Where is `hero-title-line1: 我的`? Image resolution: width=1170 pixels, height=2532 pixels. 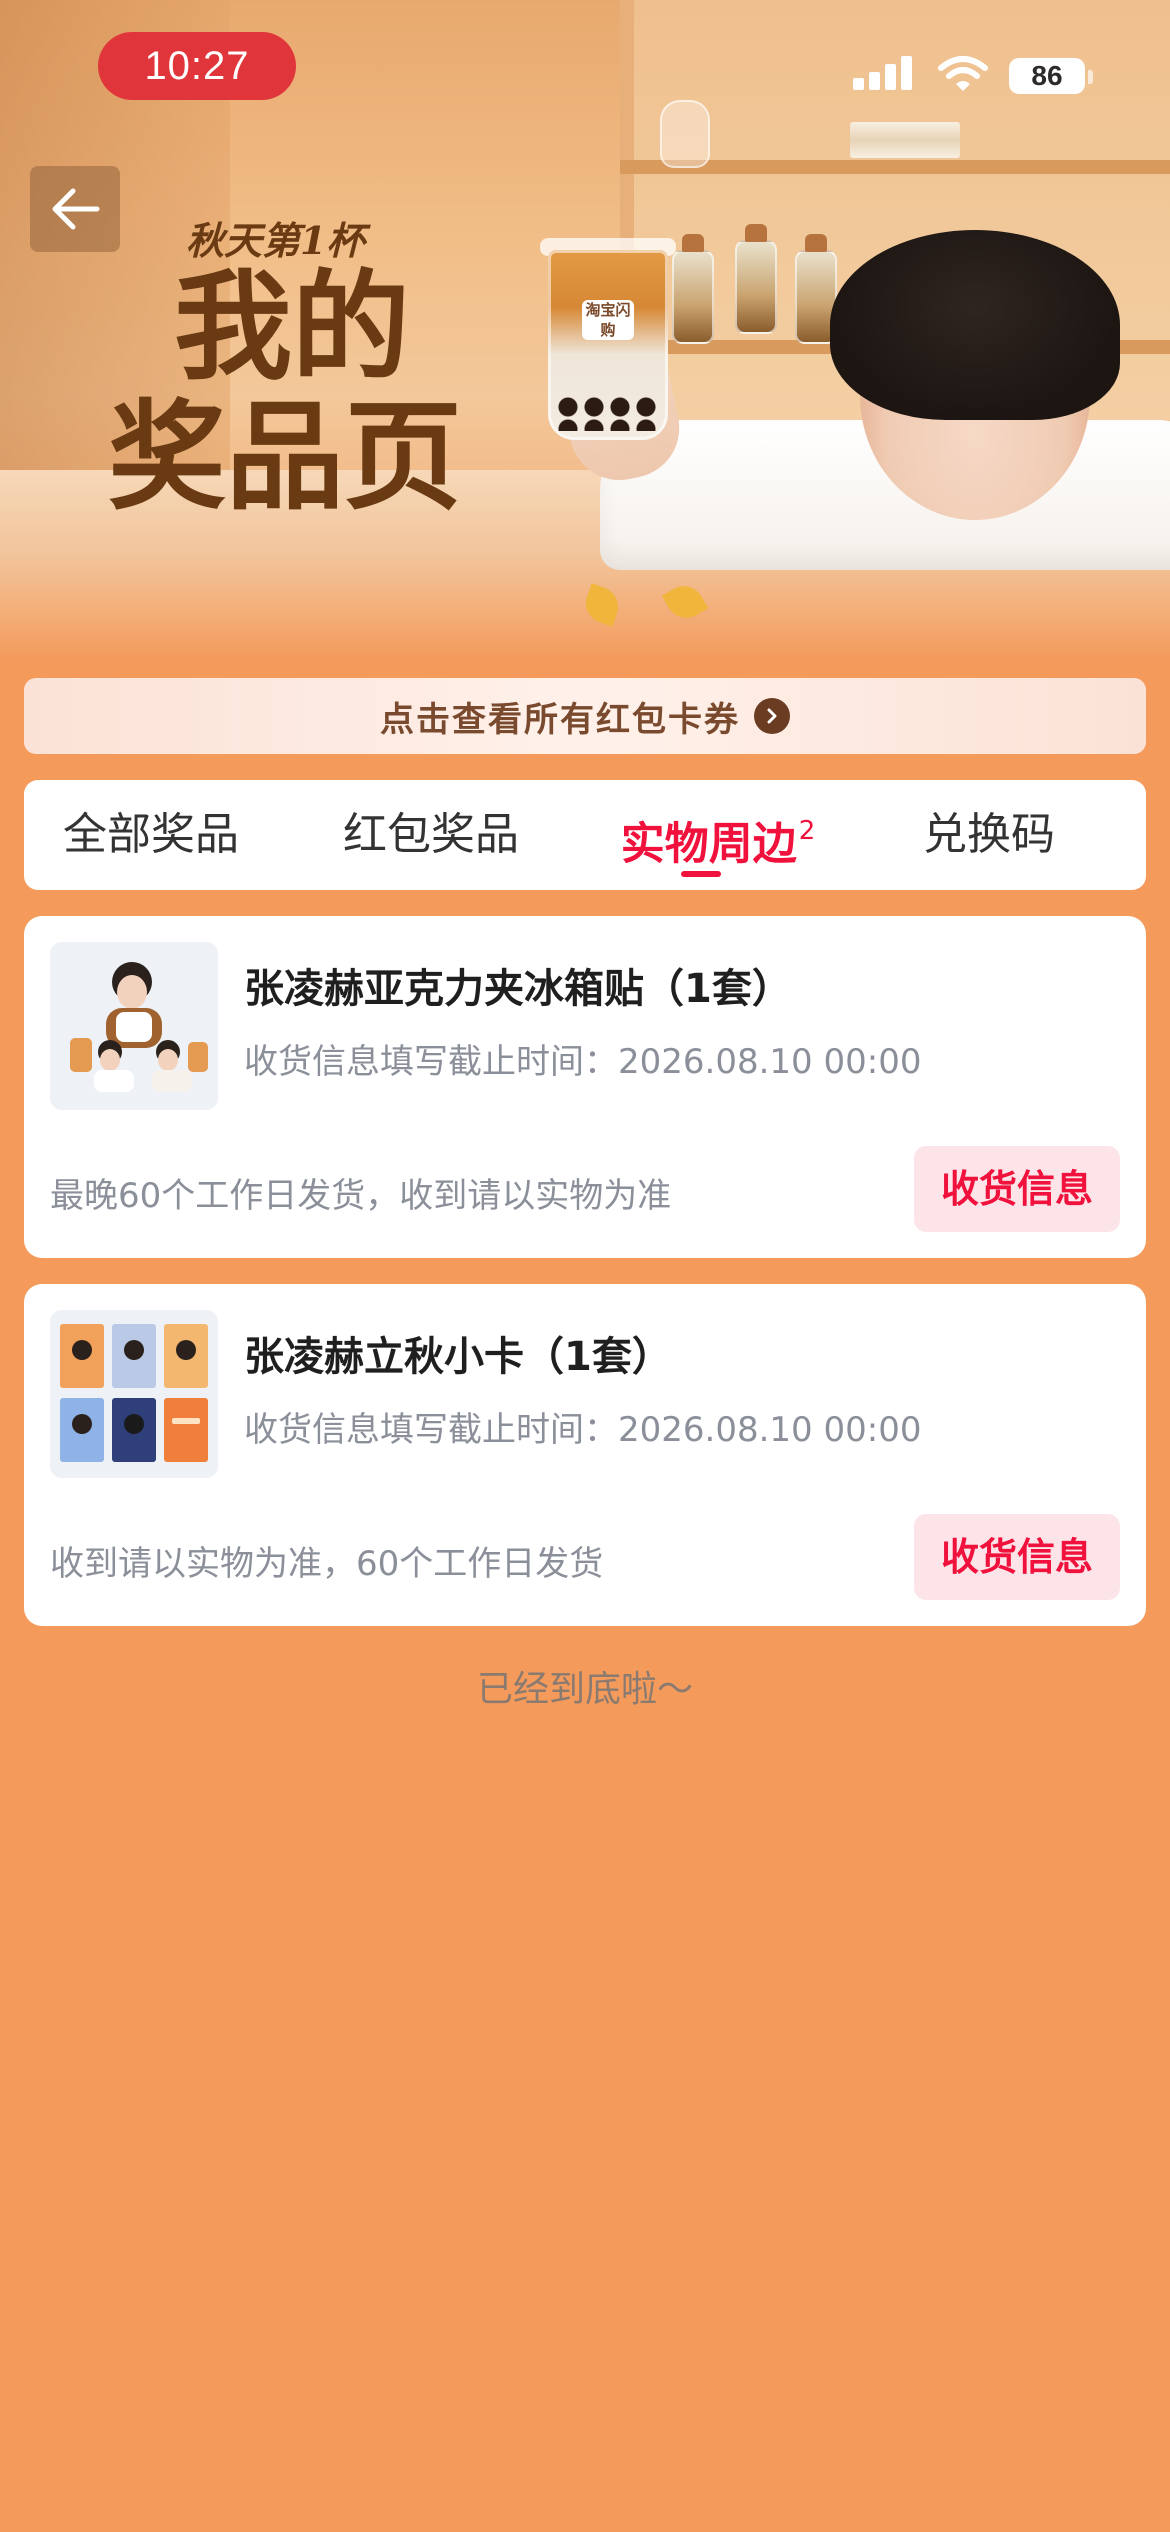 hero-title-line1: 我的 is located at coordinates (292, 326).